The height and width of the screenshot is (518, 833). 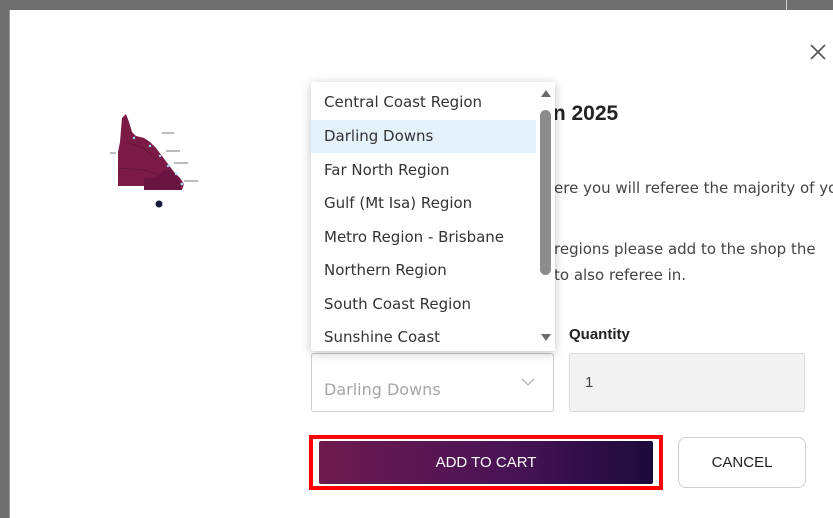 What do you see at coordinates (423, 304) in the screenshot?
I see `region-option: South Coast Region` at bounding box center [423, 304].